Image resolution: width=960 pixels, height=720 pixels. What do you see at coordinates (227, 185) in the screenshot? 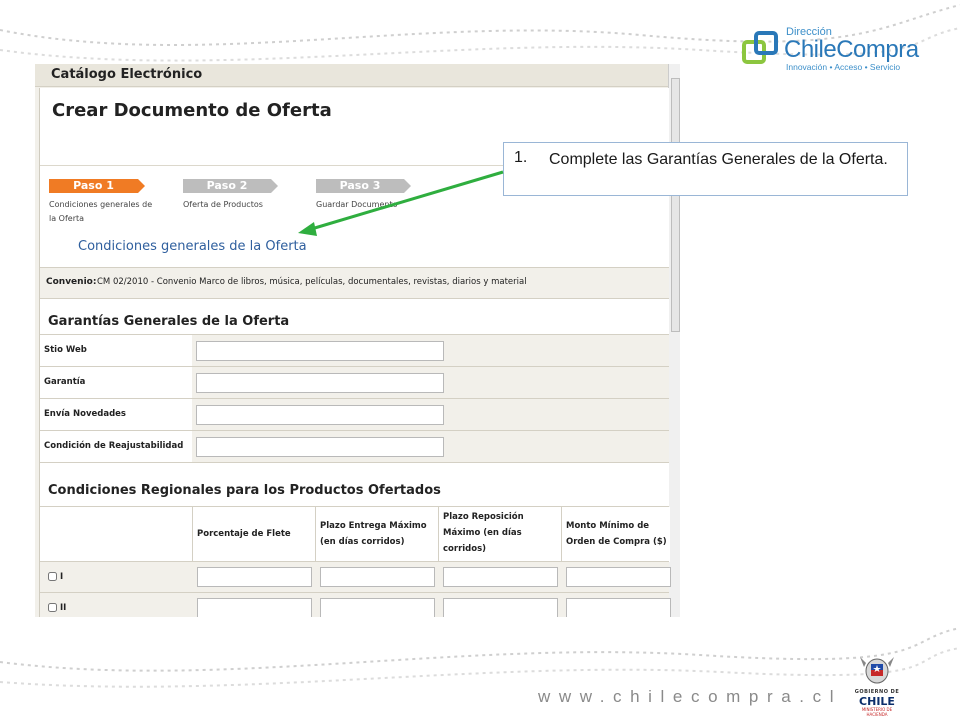
I see `step-2-label: Paso 2` at bounding box center [227, 185].